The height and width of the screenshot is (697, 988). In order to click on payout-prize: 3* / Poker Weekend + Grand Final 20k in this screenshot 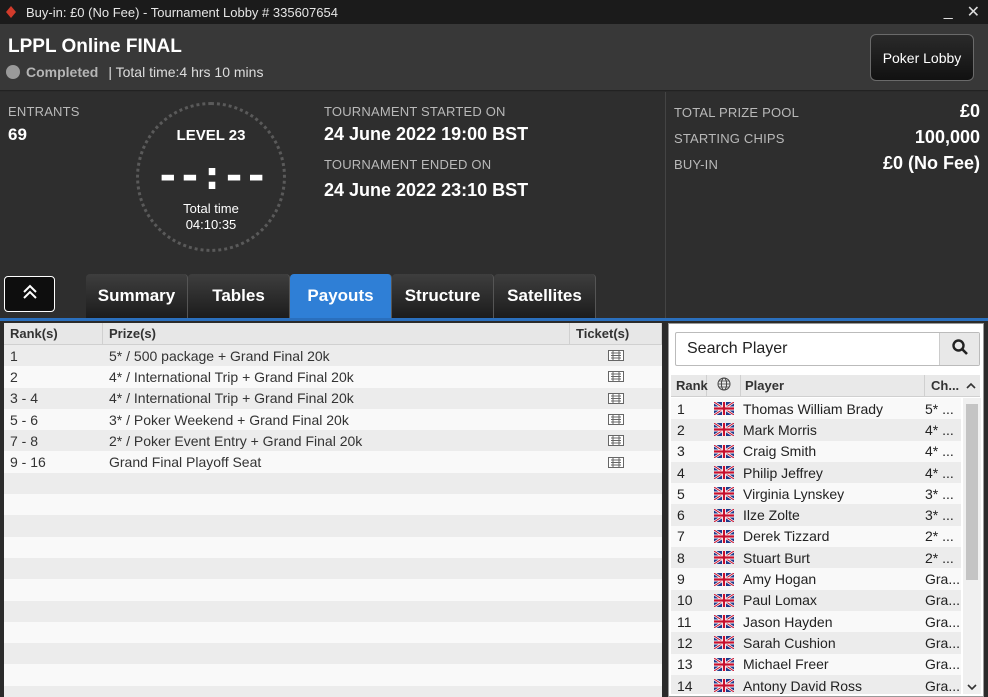, I will do `click(229, 419)`.